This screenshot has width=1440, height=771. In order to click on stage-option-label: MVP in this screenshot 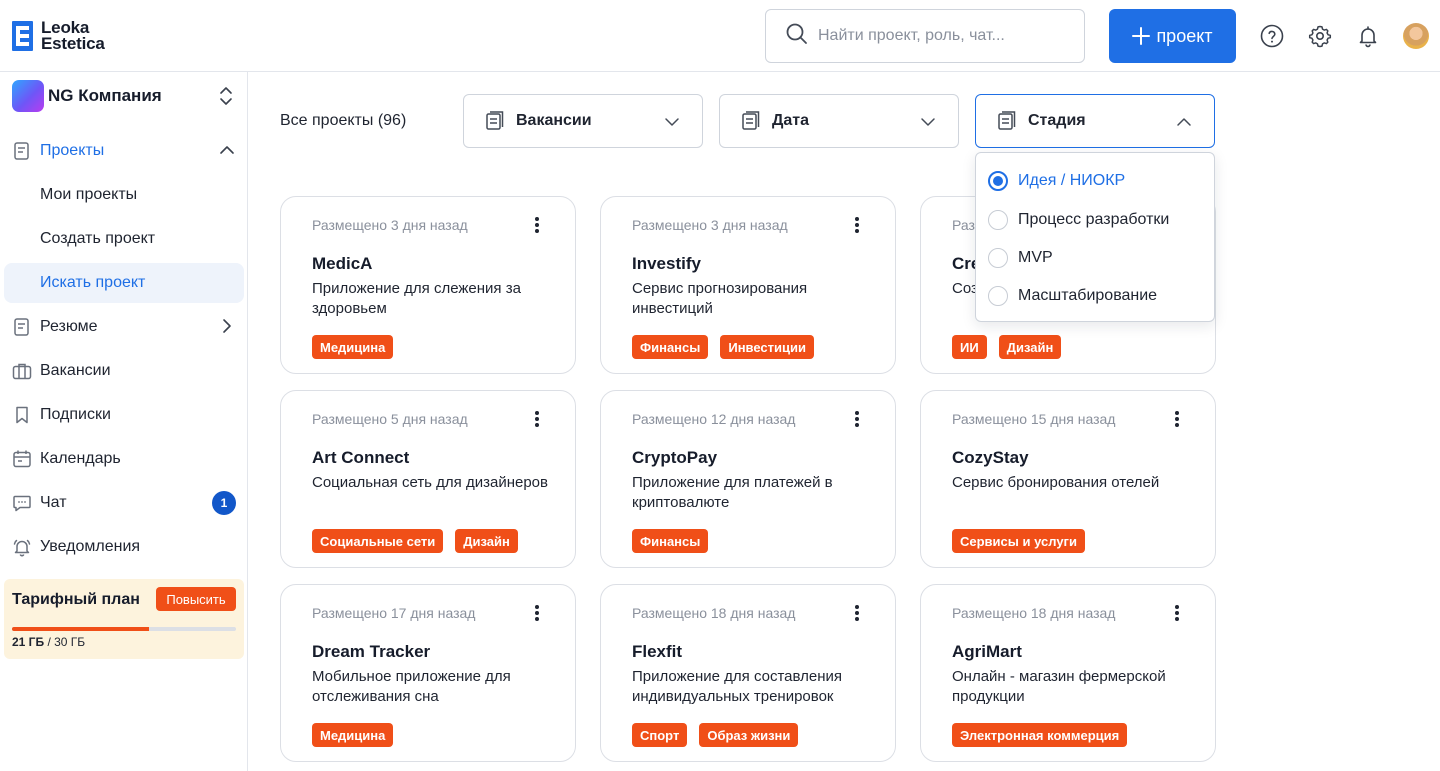, I will do `click(1035, 257)`.